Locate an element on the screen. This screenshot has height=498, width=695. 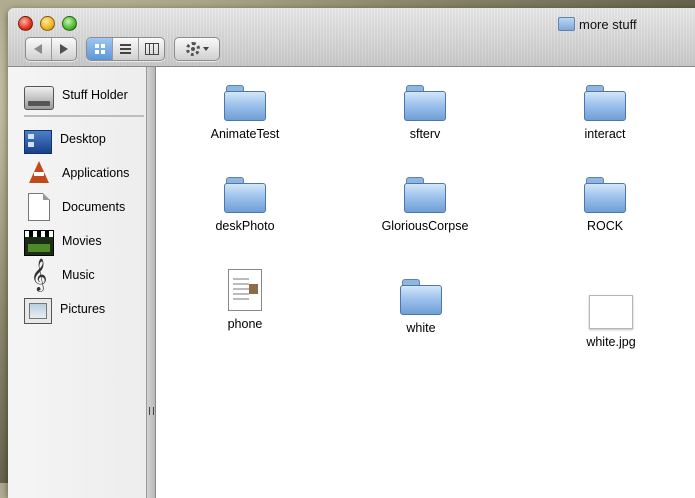
sidebar-item-label: Pictures is located at coordinates (83, 309).